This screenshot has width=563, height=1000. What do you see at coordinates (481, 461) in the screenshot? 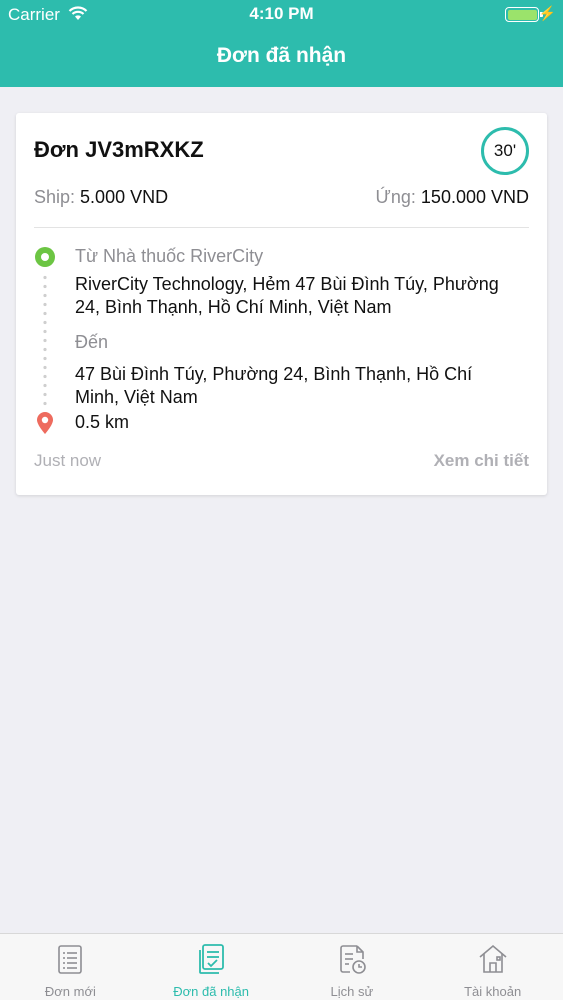
I see `view-detail-link: Xem chi tiết` at bounding box center [481, 461].